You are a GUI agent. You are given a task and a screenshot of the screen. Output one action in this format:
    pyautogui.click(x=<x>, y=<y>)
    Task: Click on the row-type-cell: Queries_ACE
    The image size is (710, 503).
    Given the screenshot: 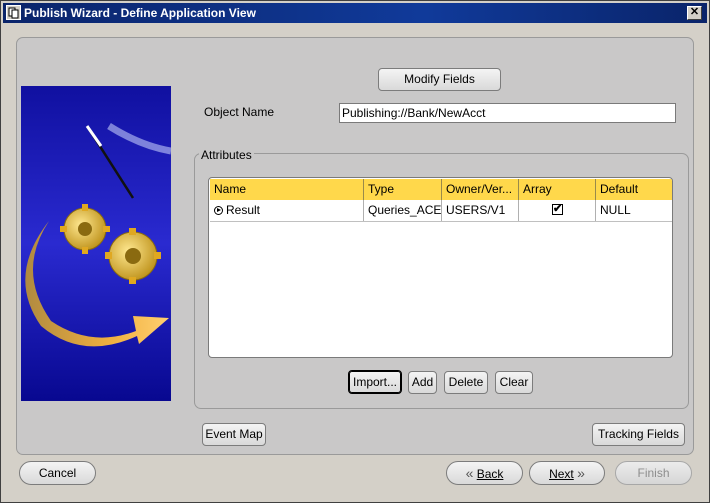 What is the action you would take?
    pyautogui.click(x=403, y=210)
    